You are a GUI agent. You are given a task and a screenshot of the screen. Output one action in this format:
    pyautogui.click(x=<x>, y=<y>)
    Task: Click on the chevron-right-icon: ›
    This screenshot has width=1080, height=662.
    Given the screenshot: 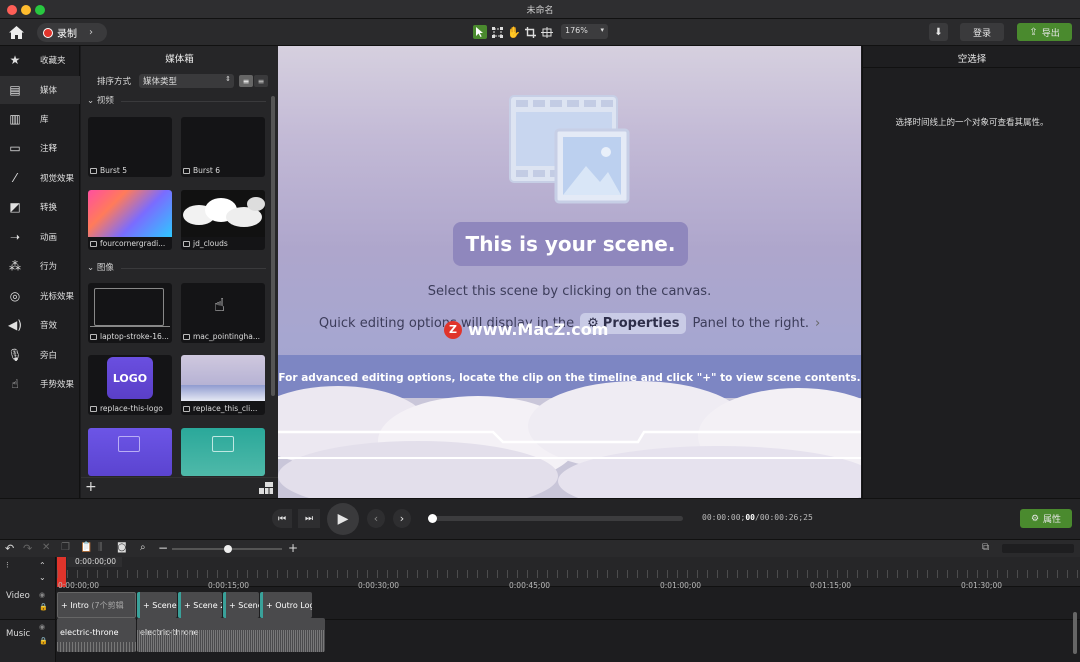 What is the action you would take?
    pyautogui.click(x=817, y=323)
    